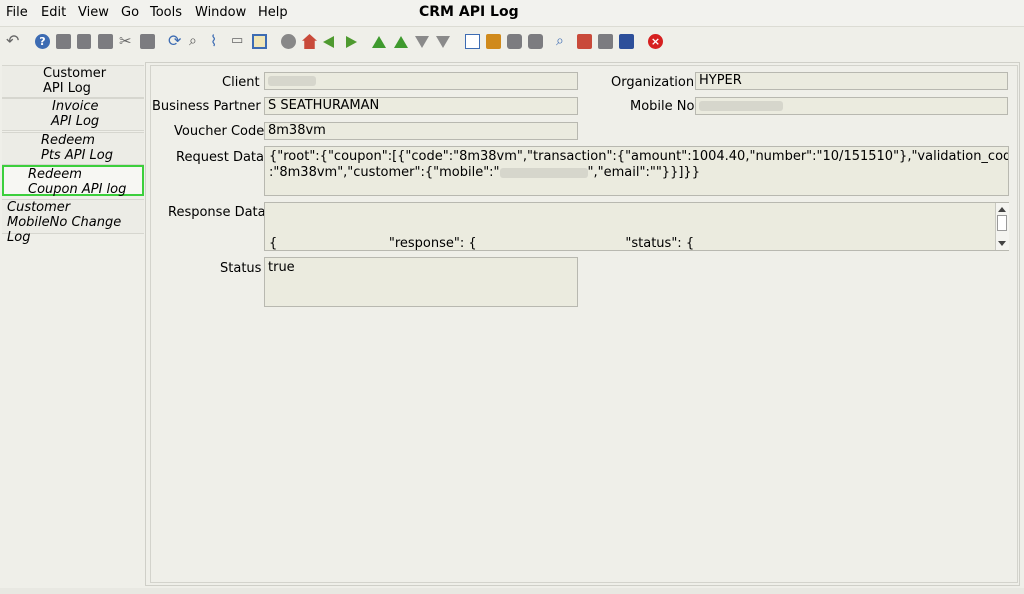 The width and height of the screenshot is (1024, 594). Describe the element at coordinates (241, 268) in the screenshot. I see `status-label: Status` at that location.